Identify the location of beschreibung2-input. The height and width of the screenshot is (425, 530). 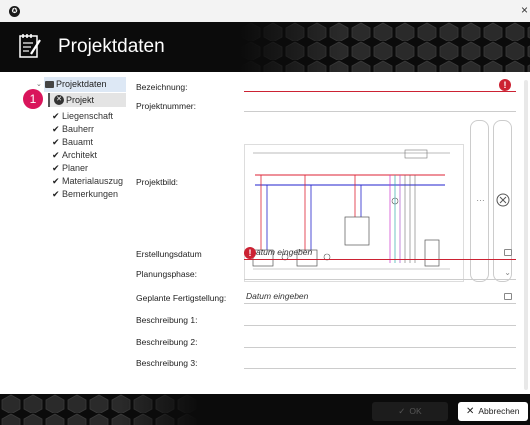
(371, 340).